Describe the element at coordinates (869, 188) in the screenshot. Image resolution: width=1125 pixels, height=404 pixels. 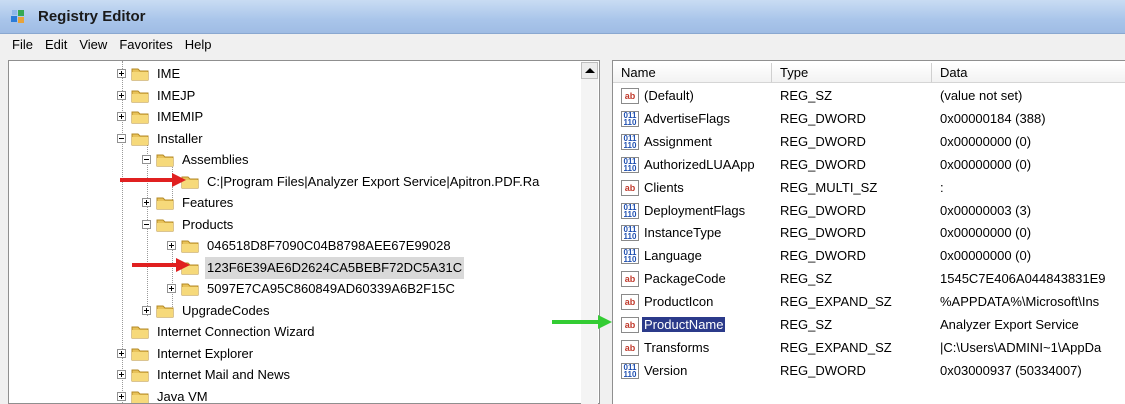
I see `value-row: ab Clients REG_MULTI_SZ:` at that location.